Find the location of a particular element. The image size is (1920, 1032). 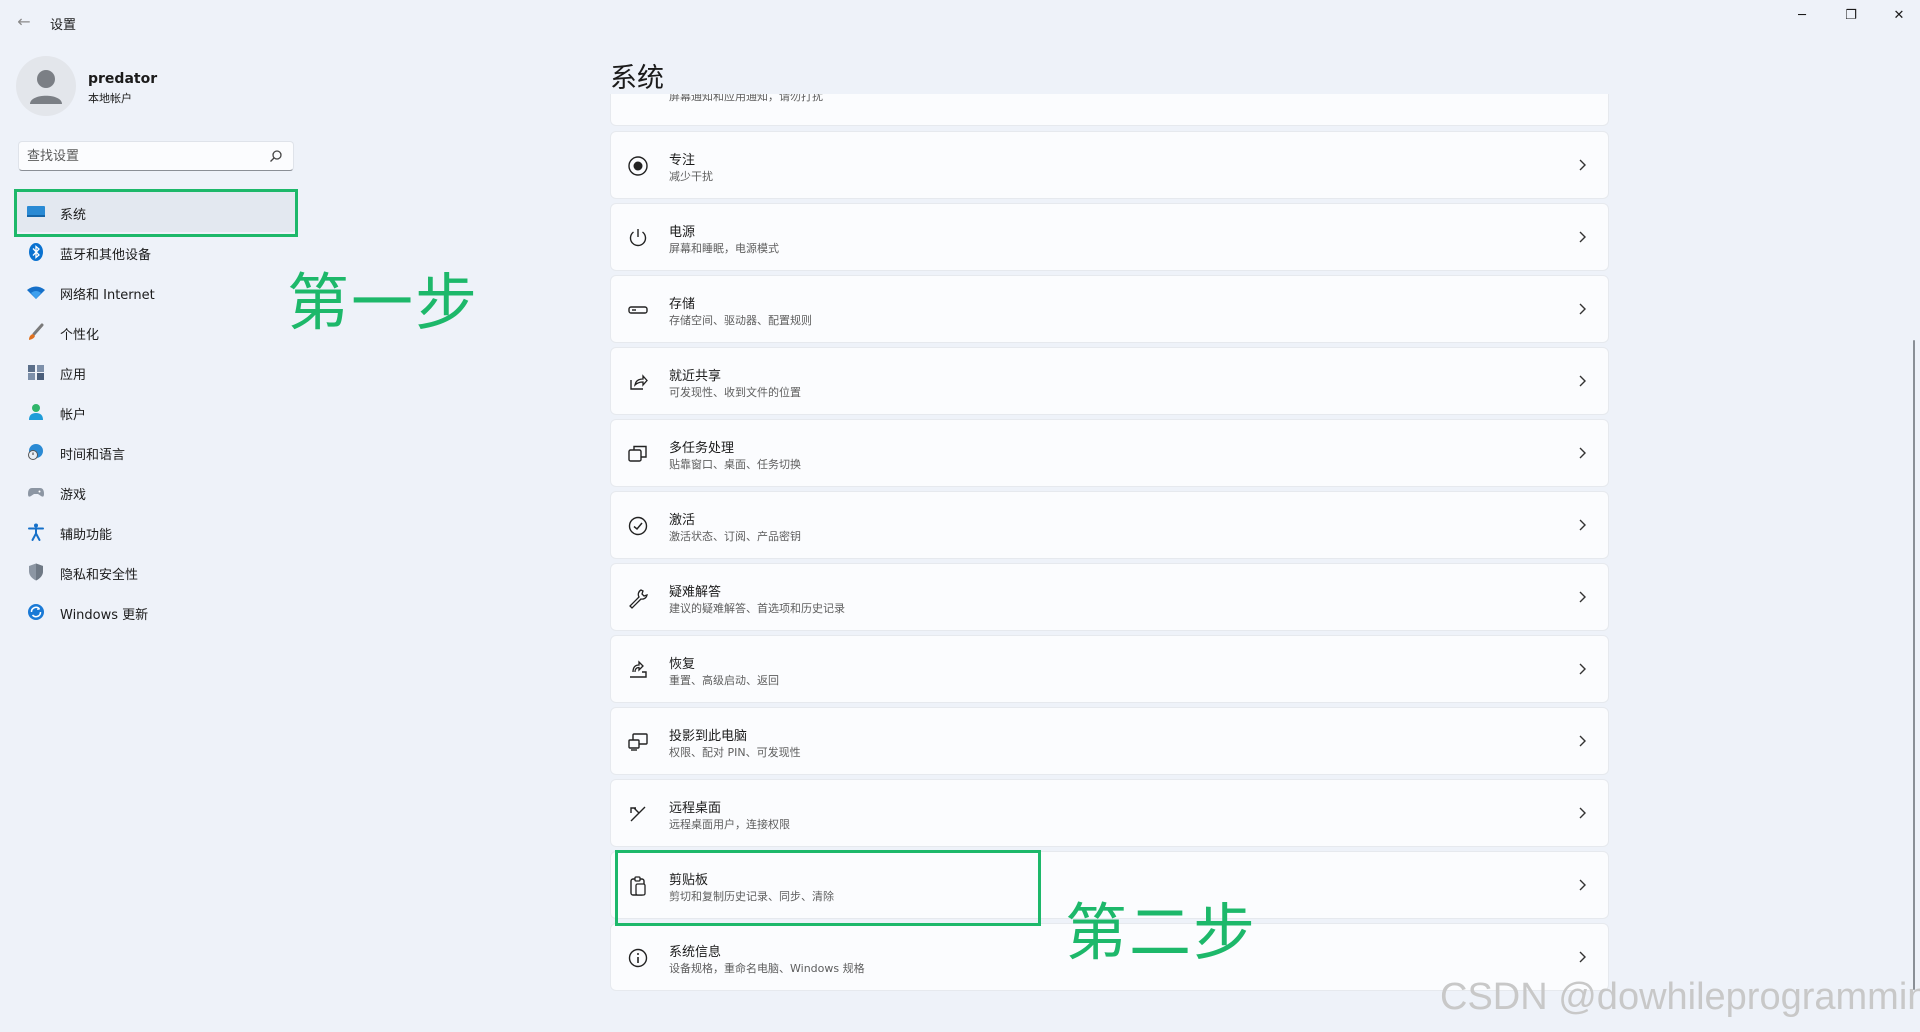

card-description: 重置、高级启动、返回 is located at coordinates (724, 680).